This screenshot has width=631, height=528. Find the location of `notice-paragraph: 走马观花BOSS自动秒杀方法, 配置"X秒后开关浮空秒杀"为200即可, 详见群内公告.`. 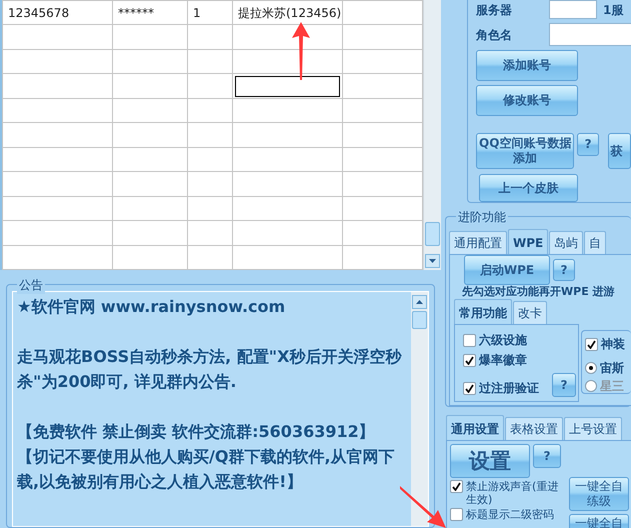

notice-paragraph: 走马观花BOSS自动秒杀方法, 配置"X秒后开关浮空秒杀"为200即可, 详见群内公告. is located at coordinates (210, 369).